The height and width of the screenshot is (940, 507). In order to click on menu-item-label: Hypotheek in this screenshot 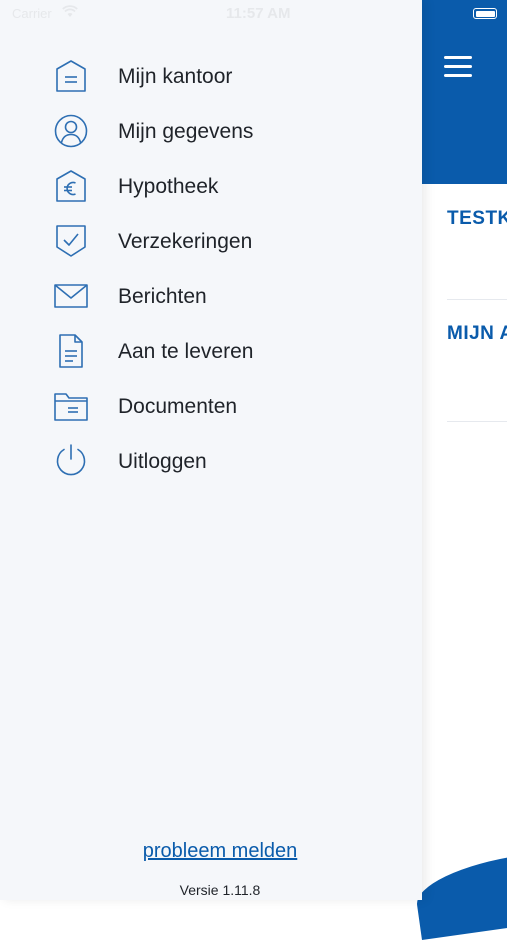, I will do `click(168, 186)`.